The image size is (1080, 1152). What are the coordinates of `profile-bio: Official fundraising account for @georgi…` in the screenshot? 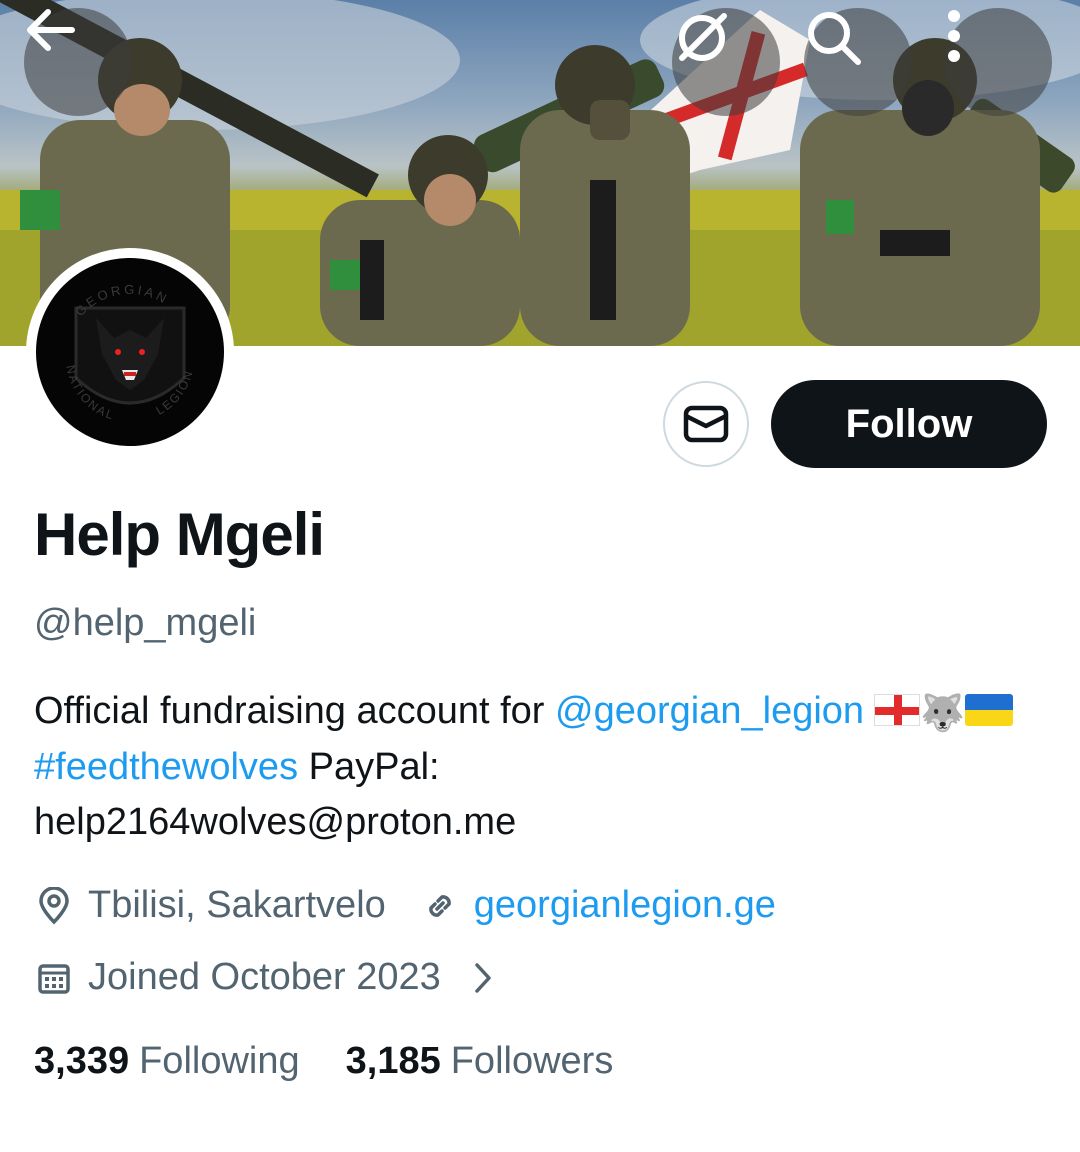 It's located at (539, 767).